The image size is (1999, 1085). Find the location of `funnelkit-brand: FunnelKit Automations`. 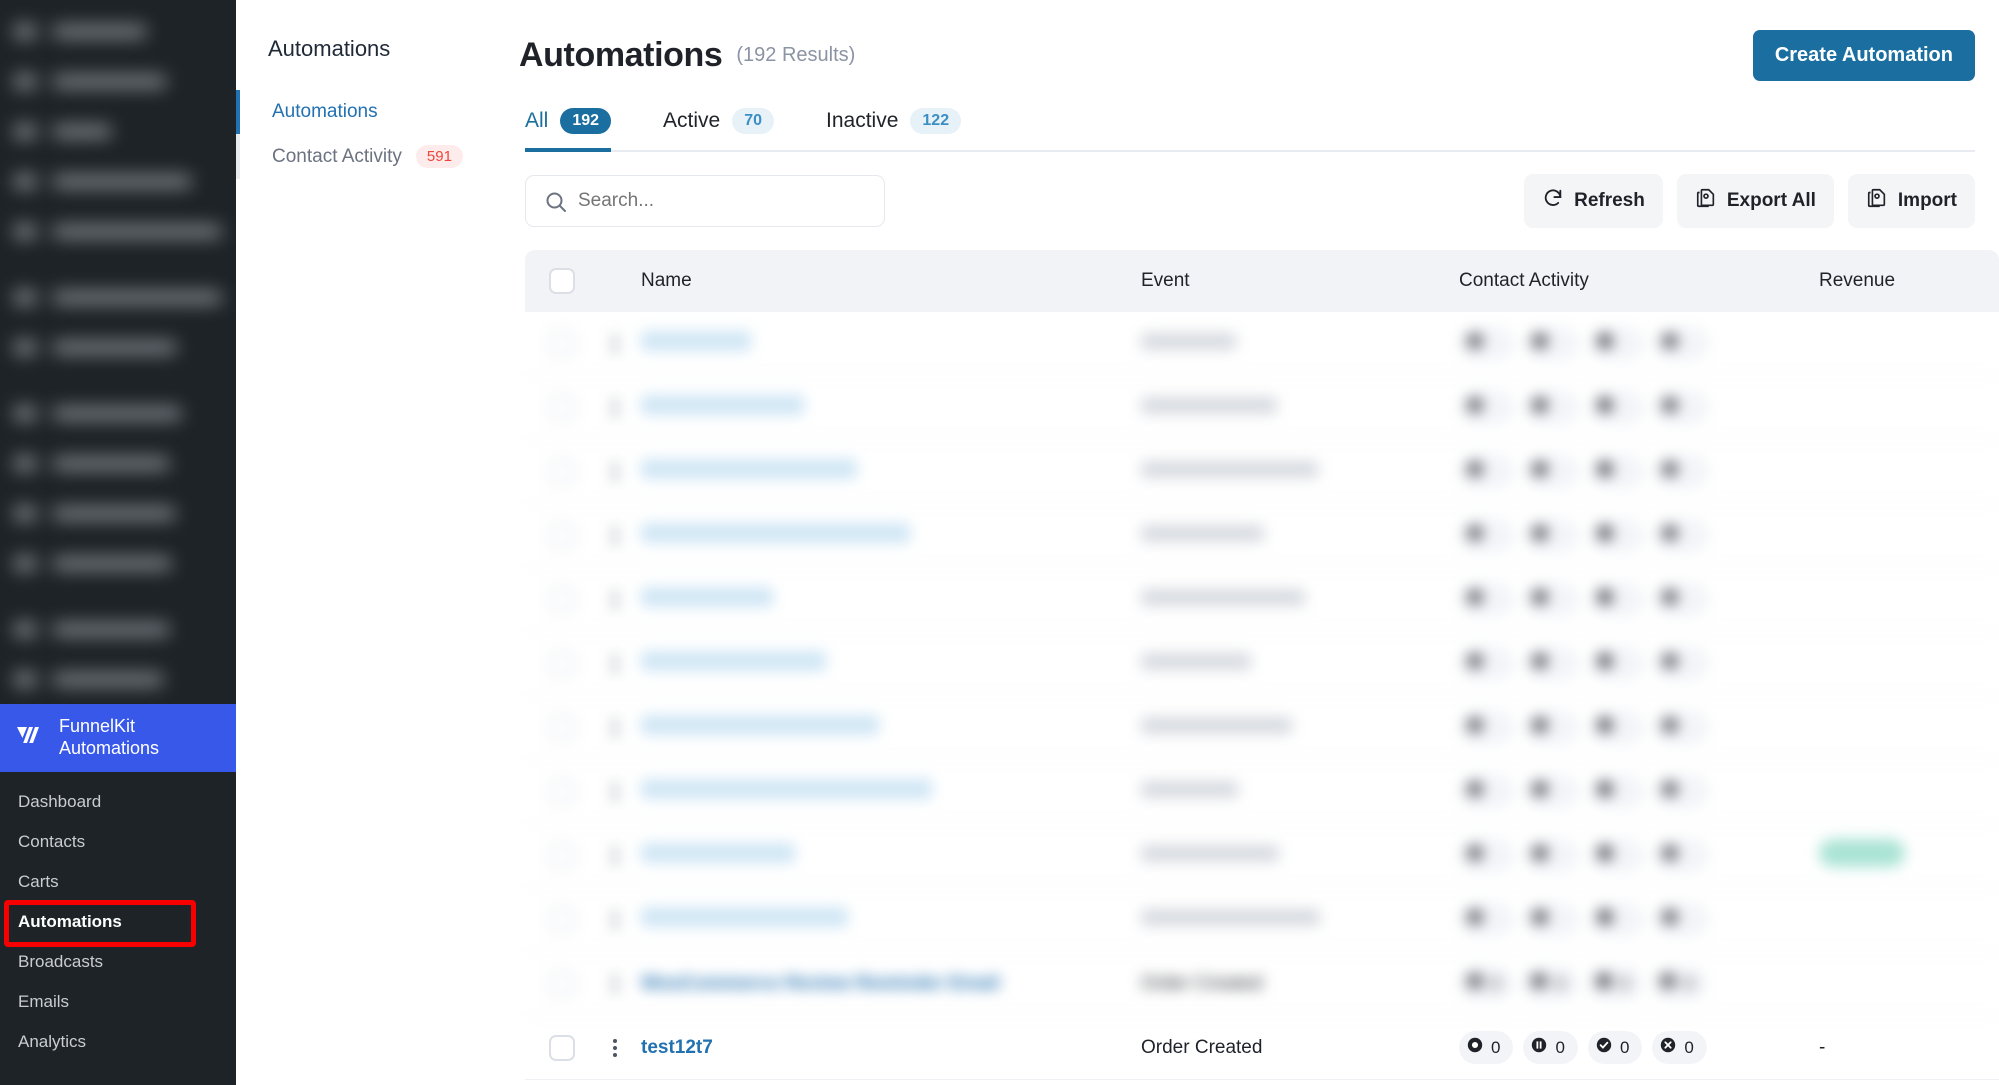

funnelkit-brand: FunnelKit Automations is located at coordinates (118, 738).